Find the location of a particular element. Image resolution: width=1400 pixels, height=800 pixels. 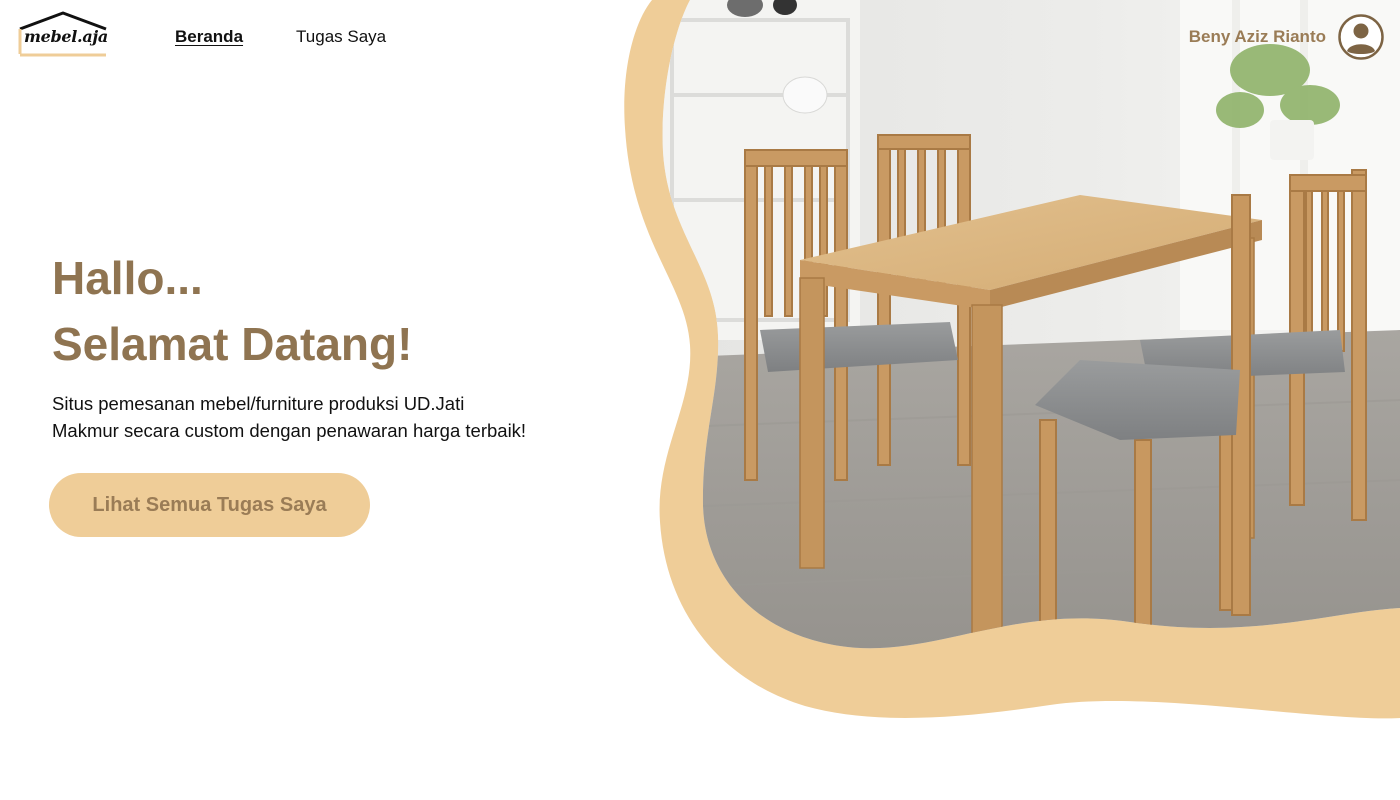

user-name: Beny Aziz Rianto is located at coordinates (1257, 36).